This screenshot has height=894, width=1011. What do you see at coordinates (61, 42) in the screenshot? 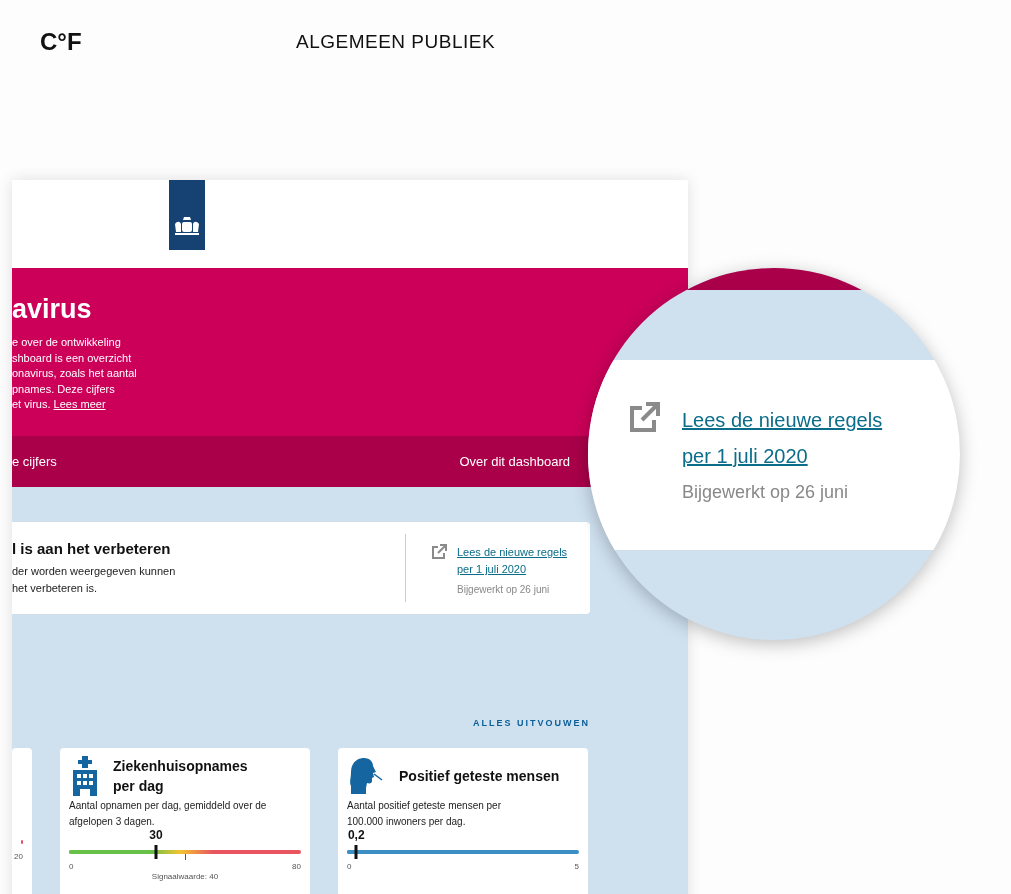
I see `logo: C°F` at bounding box center [61, 42].